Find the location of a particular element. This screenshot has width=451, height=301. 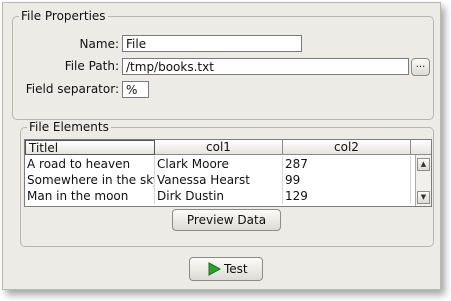

table-cell: 287 is located at coordinates (347, 164).